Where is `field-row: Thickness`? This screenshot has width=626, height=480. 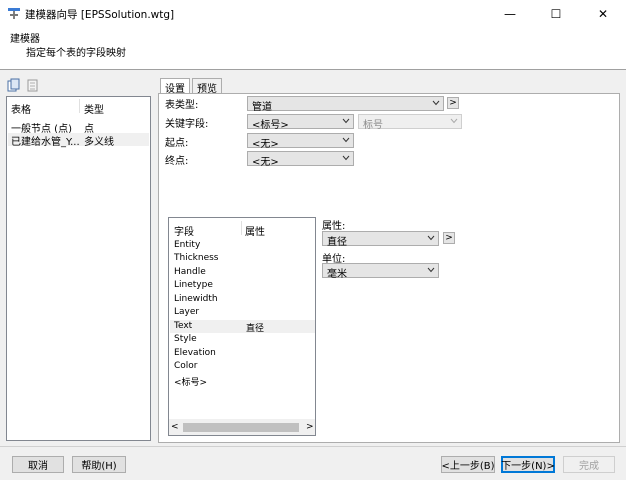
field-row: Thickness is located at coordinates (242, 258).